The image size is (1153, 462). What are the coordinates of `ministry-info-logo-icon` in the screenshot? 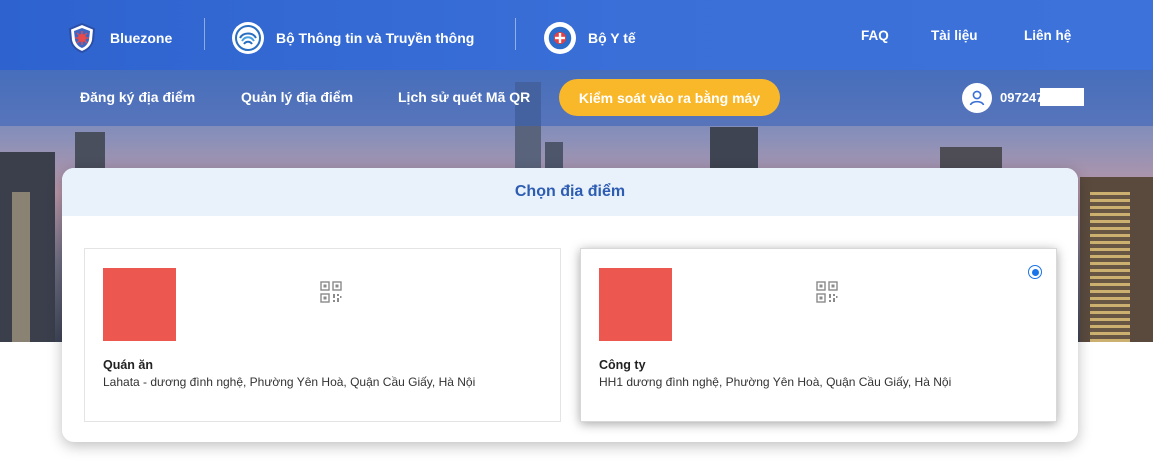 It's located at (248, 38).